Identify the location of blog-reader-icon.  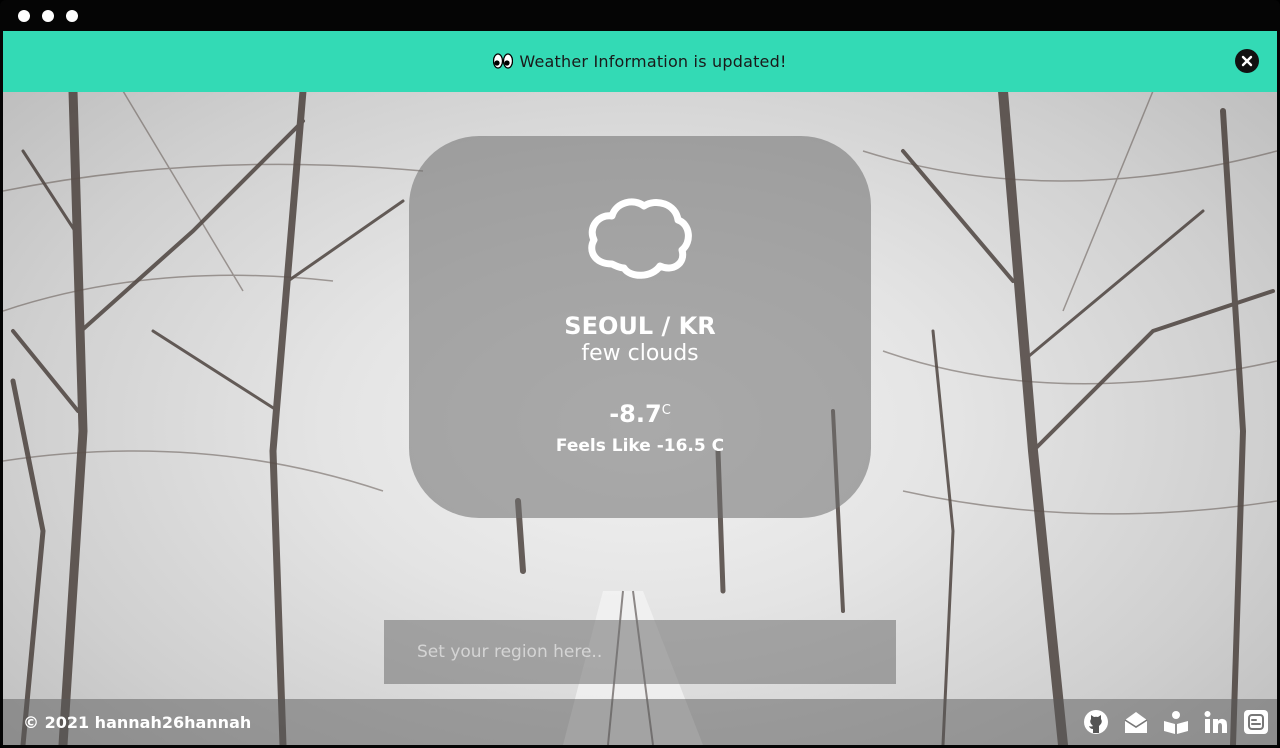
(1176, 722).